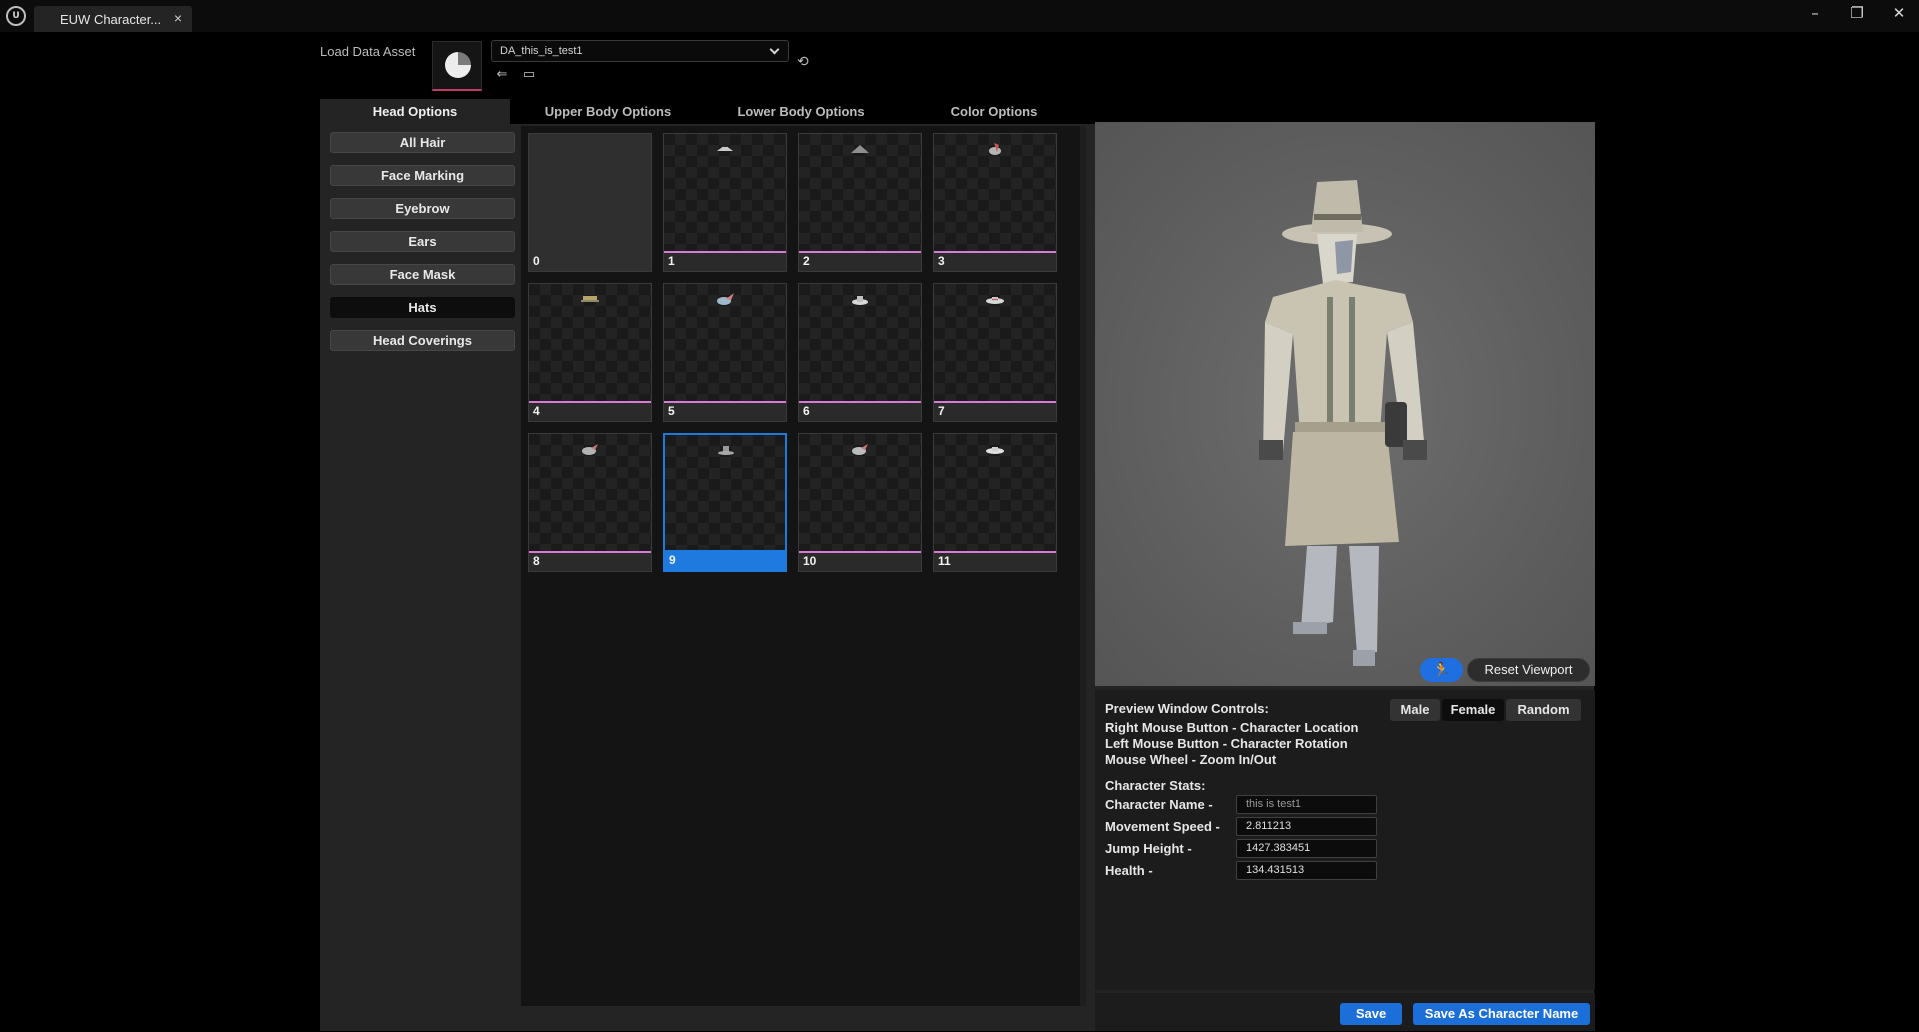  What do you see at coordinates (725, 202) in the screenshot?
I see `hat-tile-1: 1` at bounding box center [725, 202].